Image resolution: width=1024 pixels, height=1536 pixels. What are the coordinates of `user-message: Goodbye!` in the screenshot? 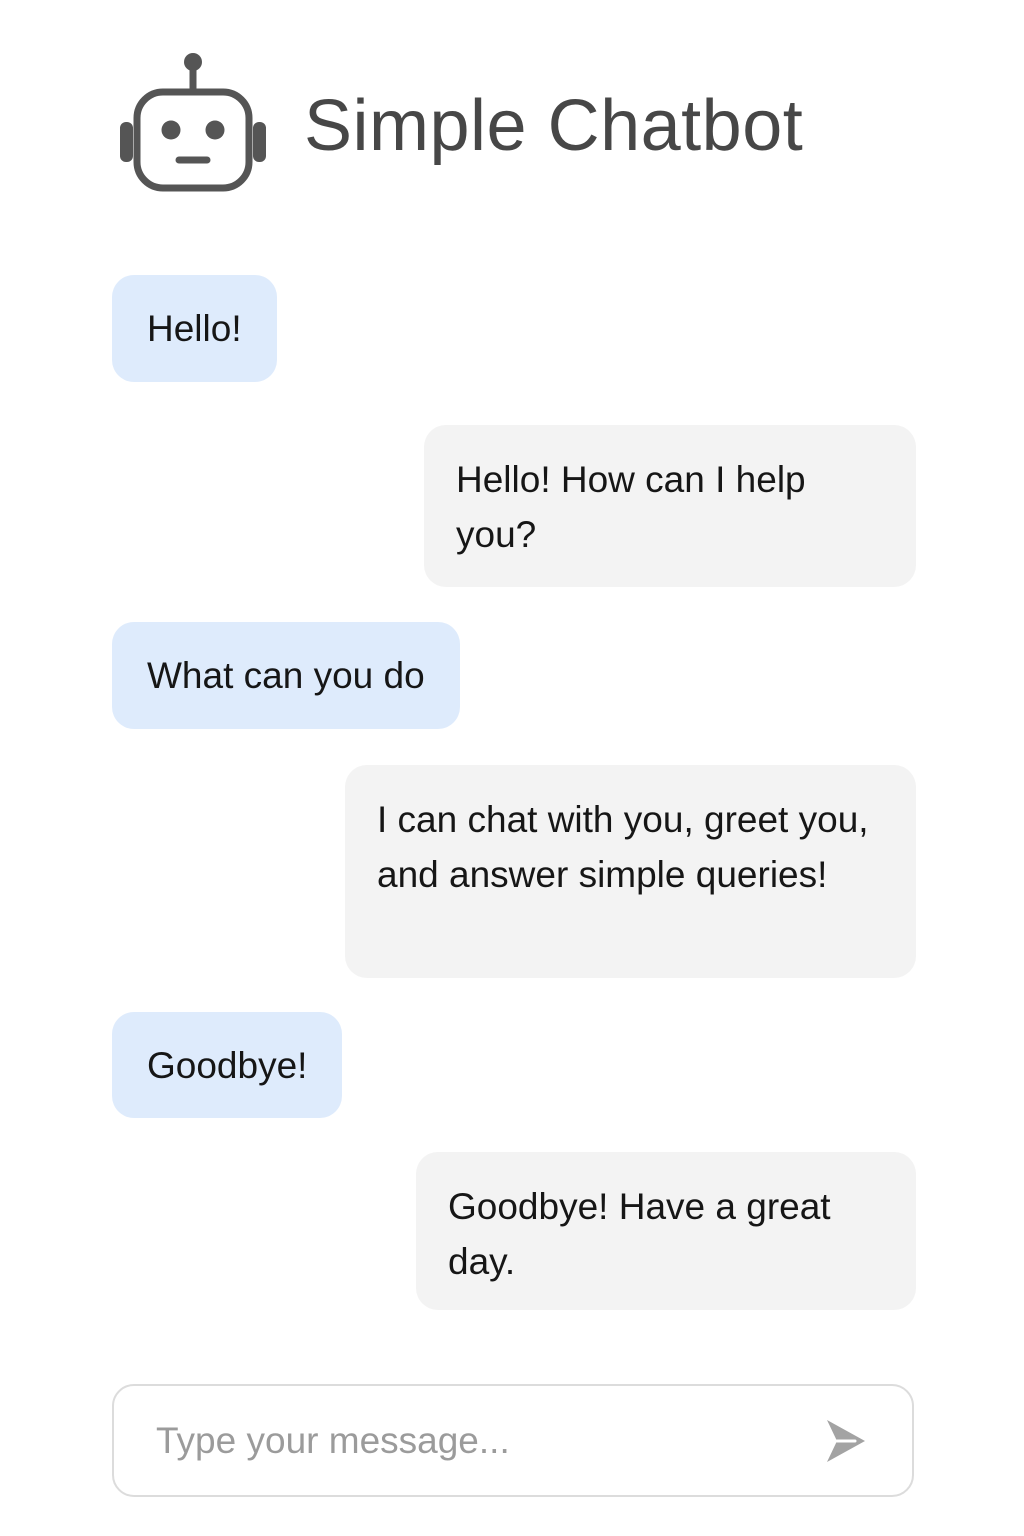 It's located at (227, 1065).